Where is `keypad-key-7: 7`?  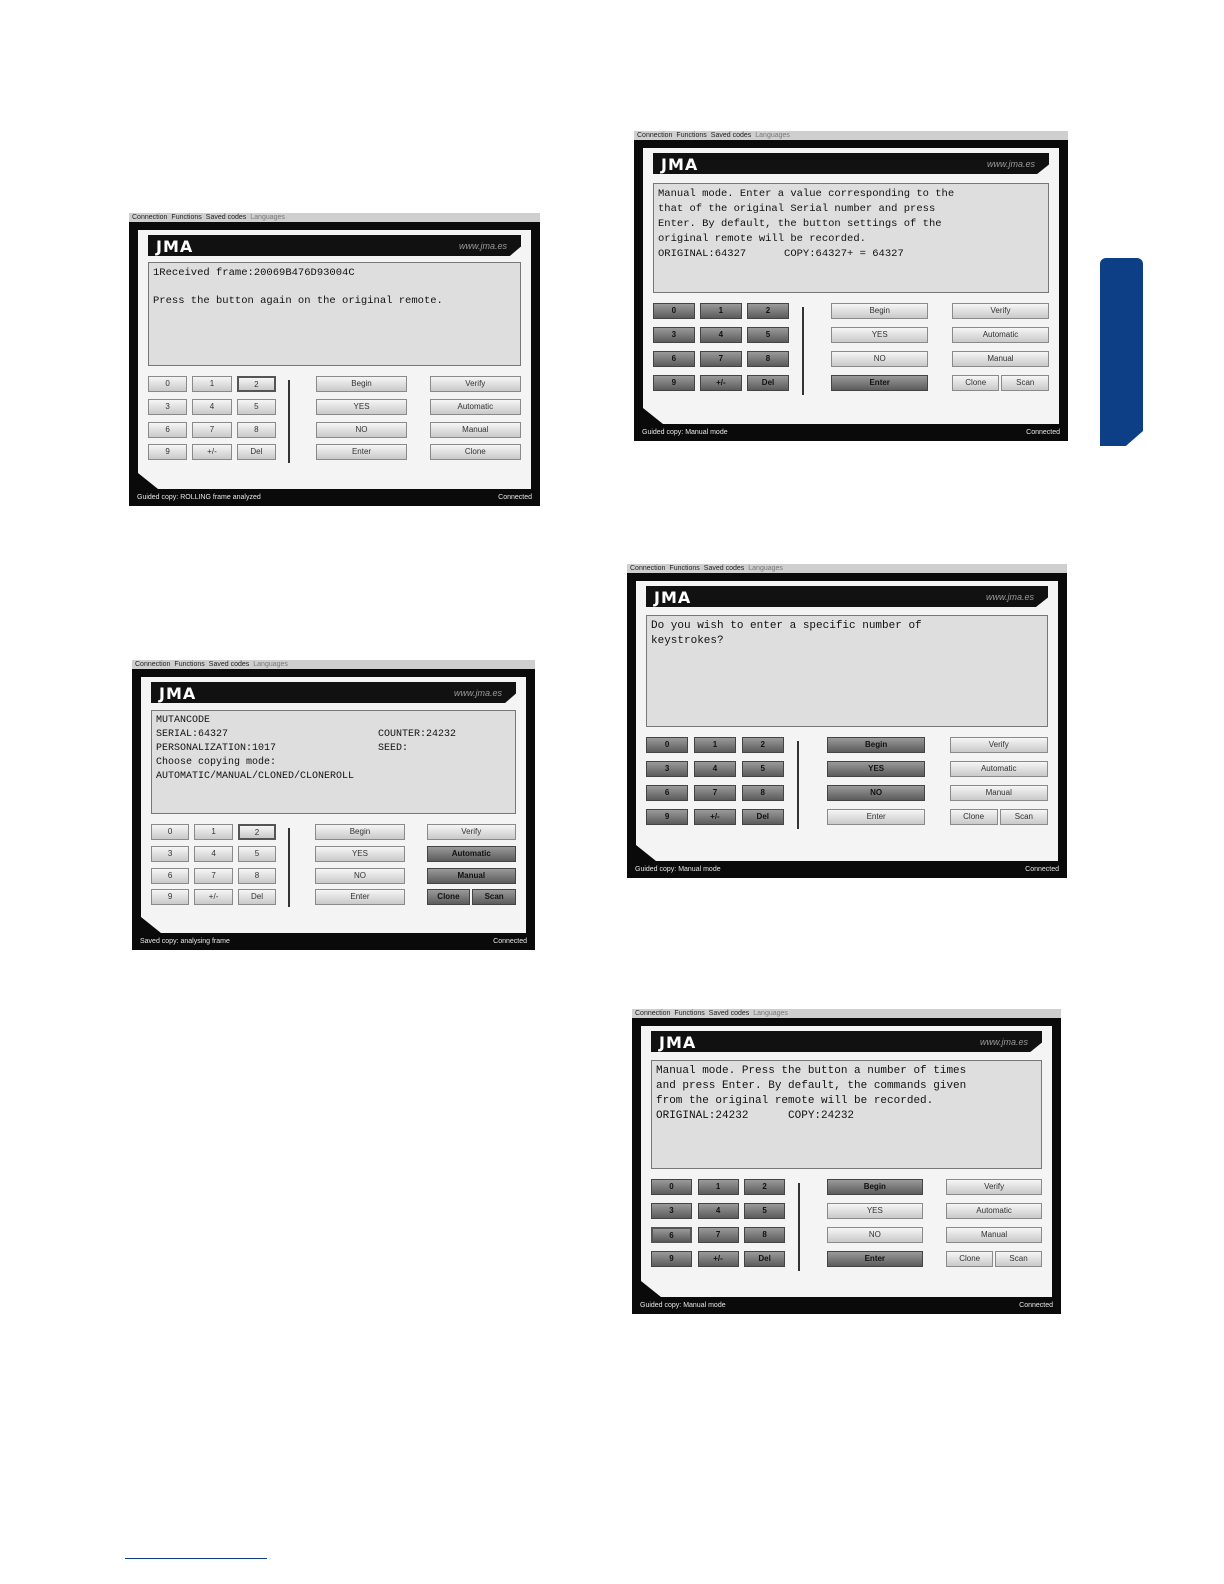
keypad-key-7: 7 is located at coordinates (213, 875).